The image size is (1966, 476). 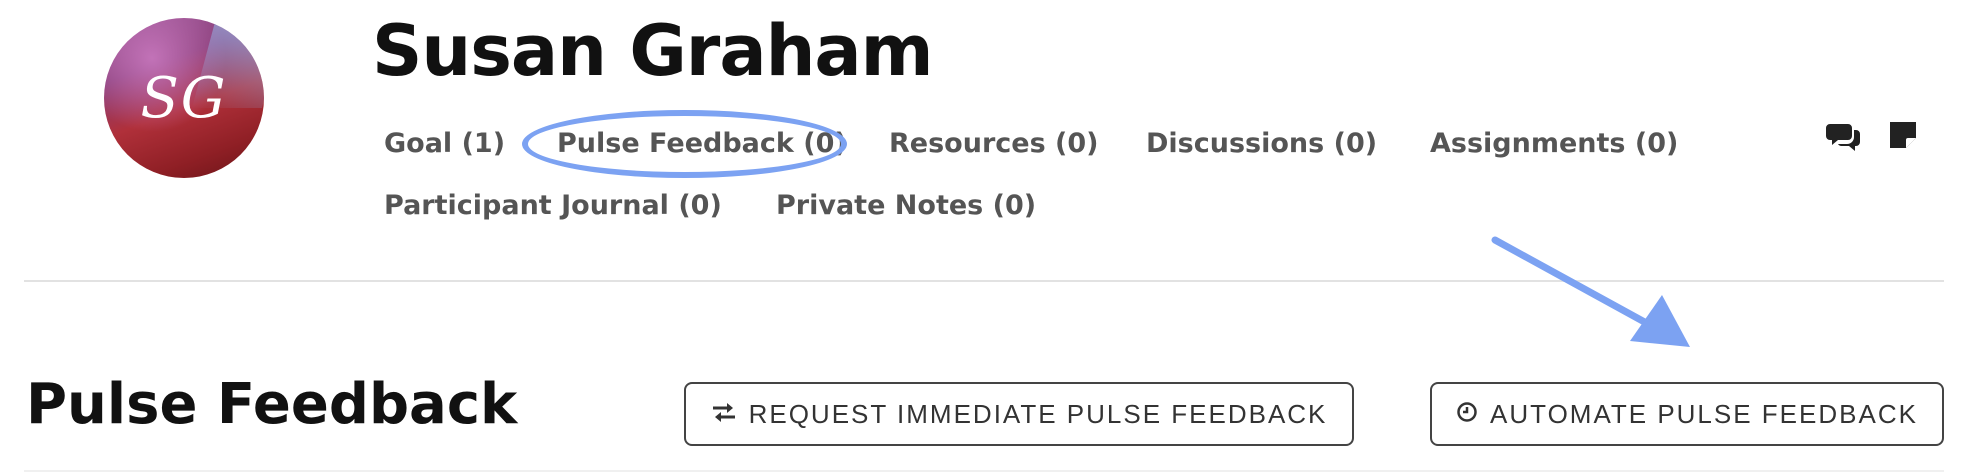 What do you see at coordinates (1554, 143) in the screenshot?
I see `tab-assignments: Assignments (0)` at bounding box center [1554, 143].